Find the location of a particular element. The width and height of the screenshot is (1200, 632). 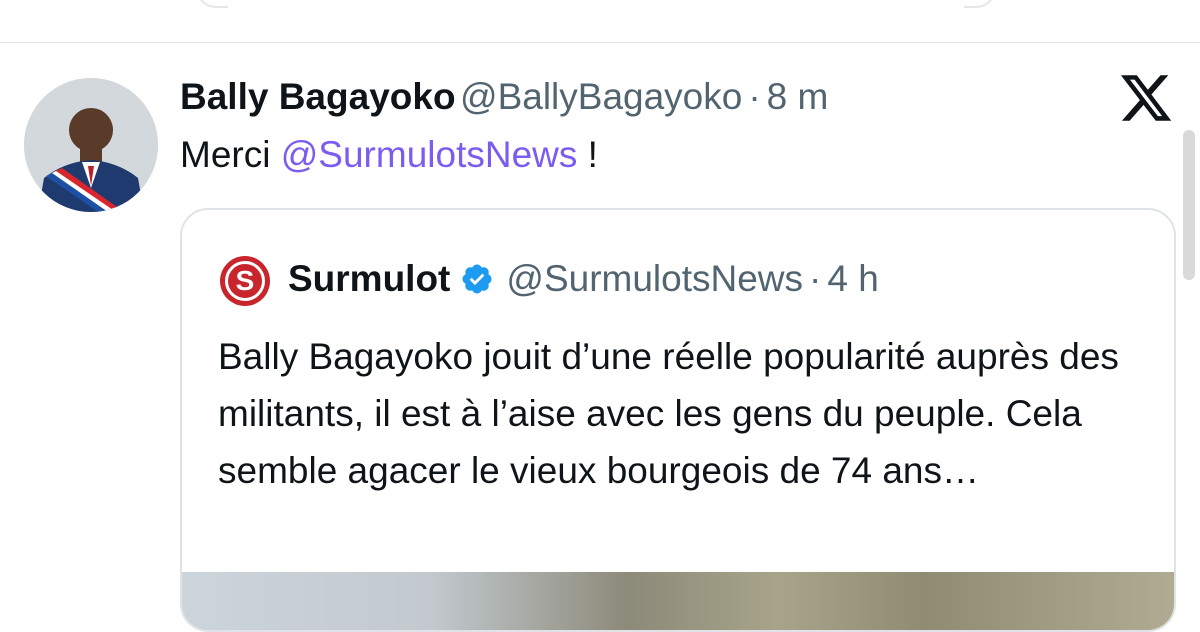

author-handle: @BallyBagayoko is located at coordinates (601, 96).